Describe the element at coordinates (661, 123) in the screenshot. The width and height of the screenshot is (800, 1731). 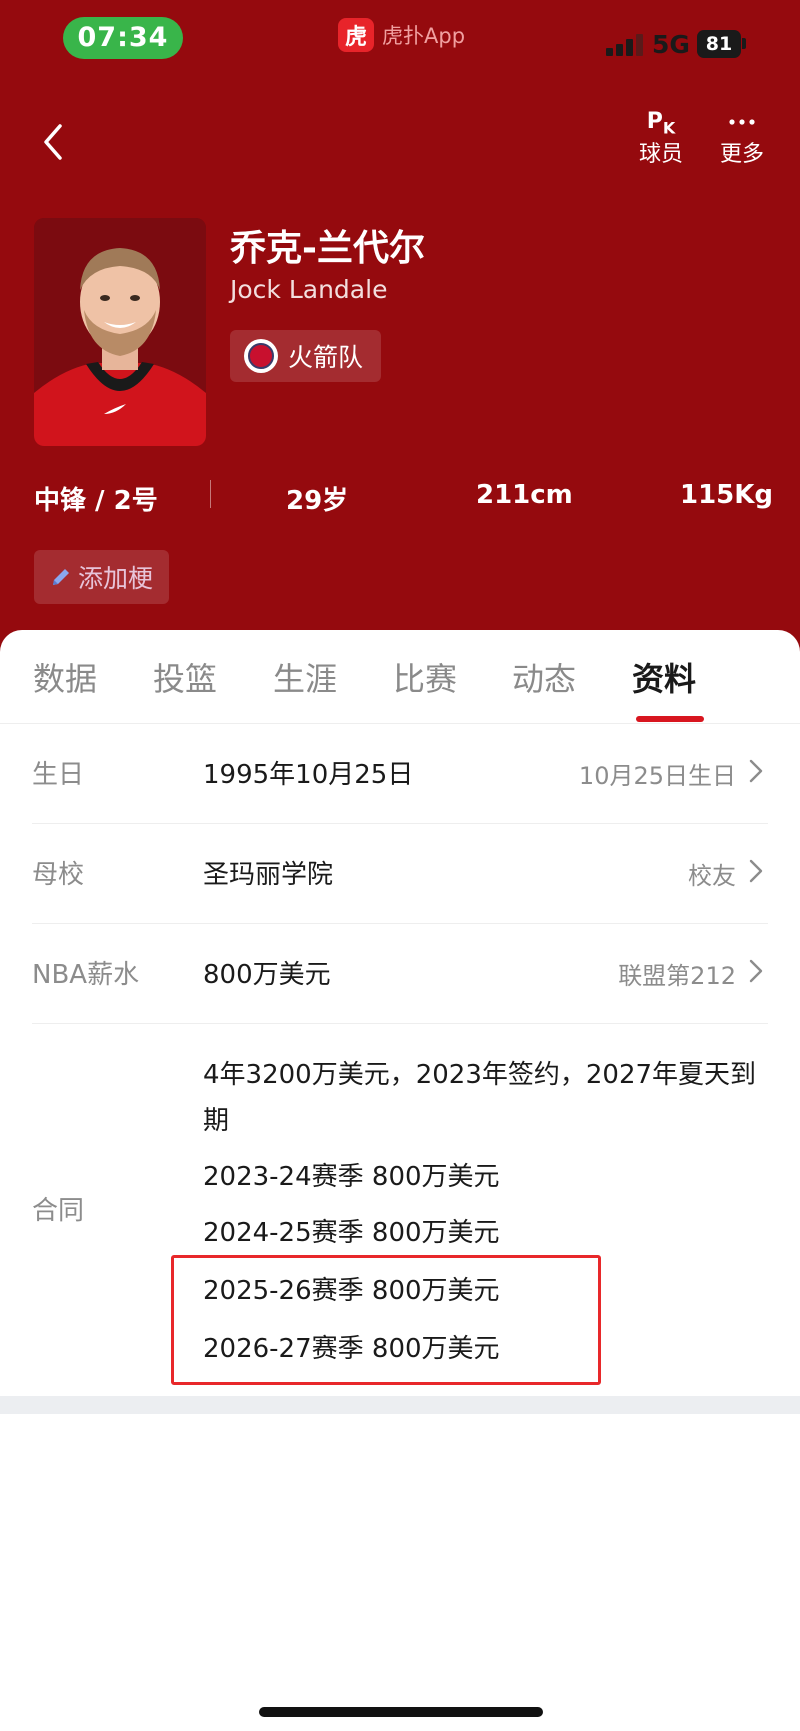
I see `pk-icon: PK` at that location.